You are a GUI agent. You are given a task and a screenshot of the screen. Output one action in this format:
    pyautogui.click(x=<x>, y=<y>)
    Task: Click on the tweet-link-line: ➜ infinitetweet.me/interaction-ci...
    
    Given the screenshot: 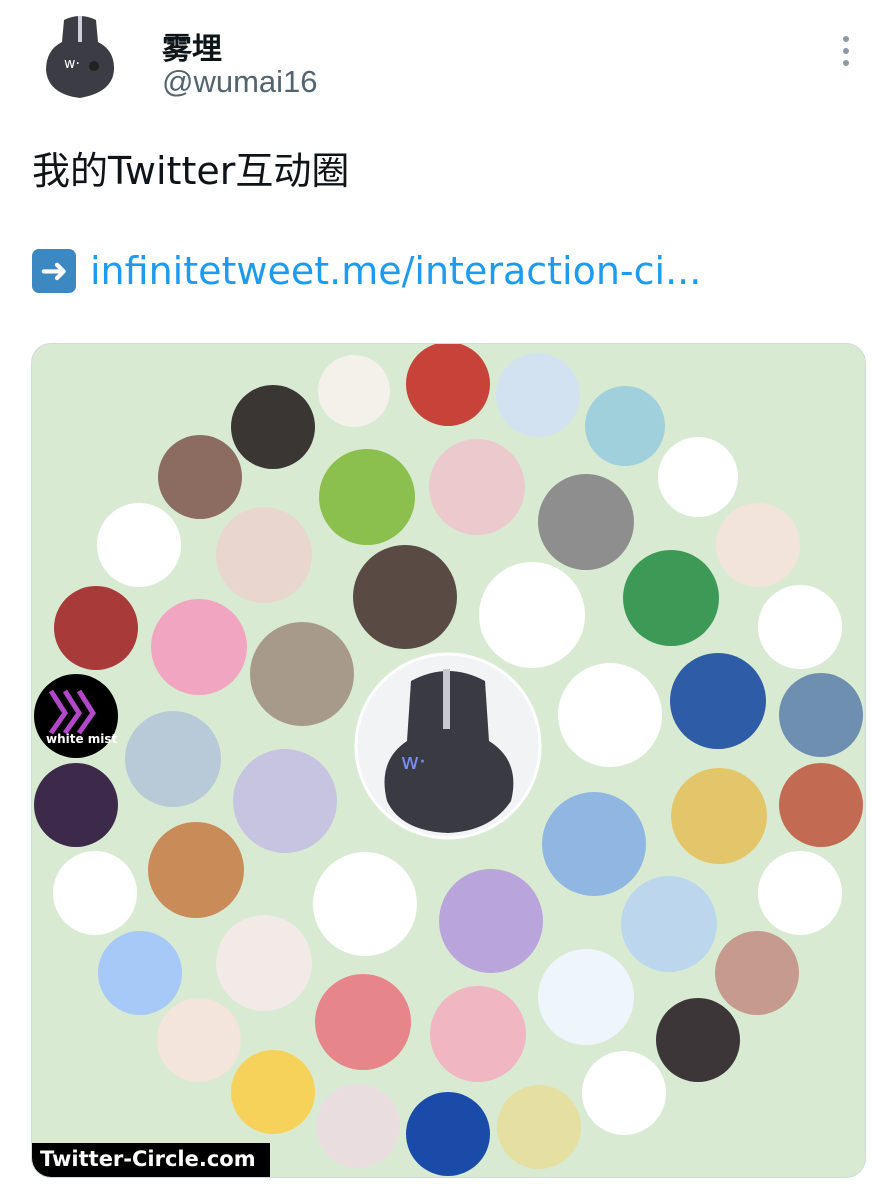 What is the action you would take?
    pyautogui.click(x=366, y=271)
    